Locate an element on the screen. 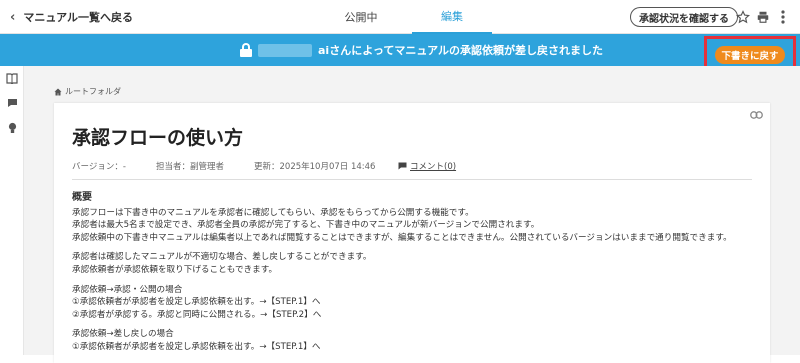 This screenshot has width=800, height=363. breadcrumb: ルートフォルダ is located at coordinates (87, 91).